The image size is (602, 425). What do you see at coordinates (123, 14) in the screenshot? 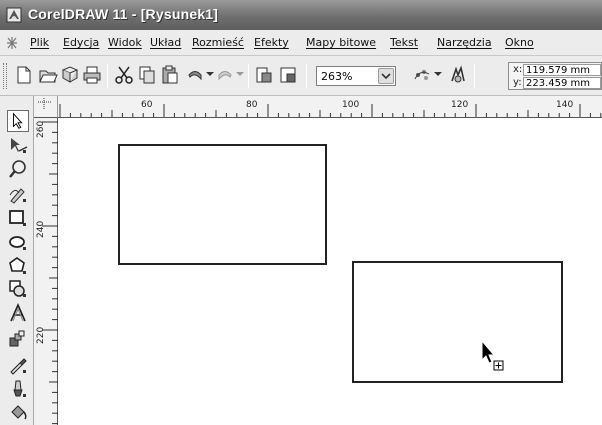
I see `window-title: CorelDRAW 11 - [Rysunek1]` at bounding box center [123, 14].